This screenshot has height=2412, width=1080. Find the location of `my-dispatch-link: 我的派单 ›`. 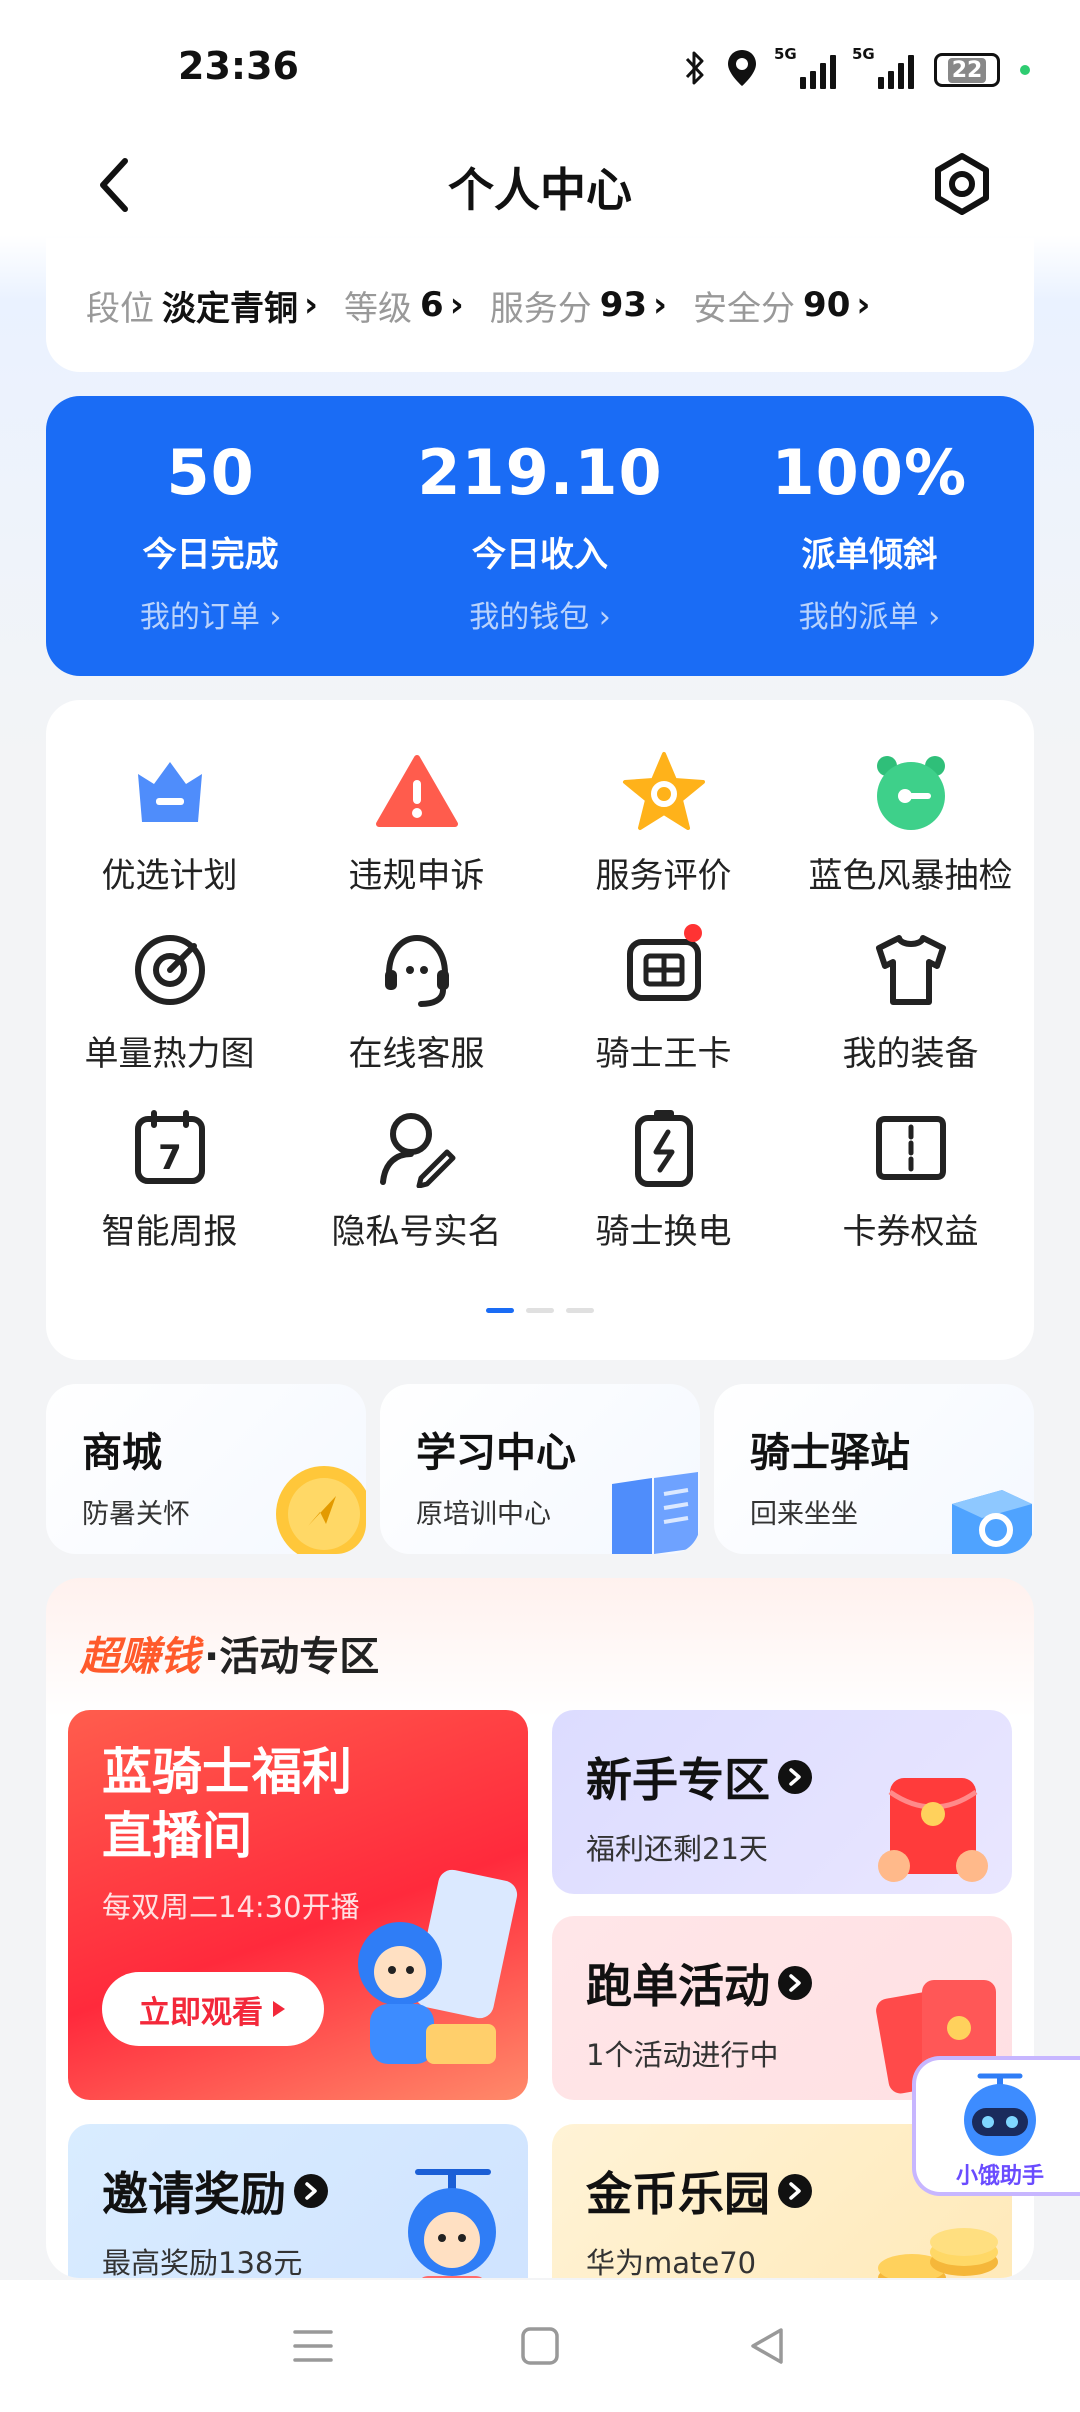

my-dispatch-link: 我的派单 › is located at coordinates (869, 614).